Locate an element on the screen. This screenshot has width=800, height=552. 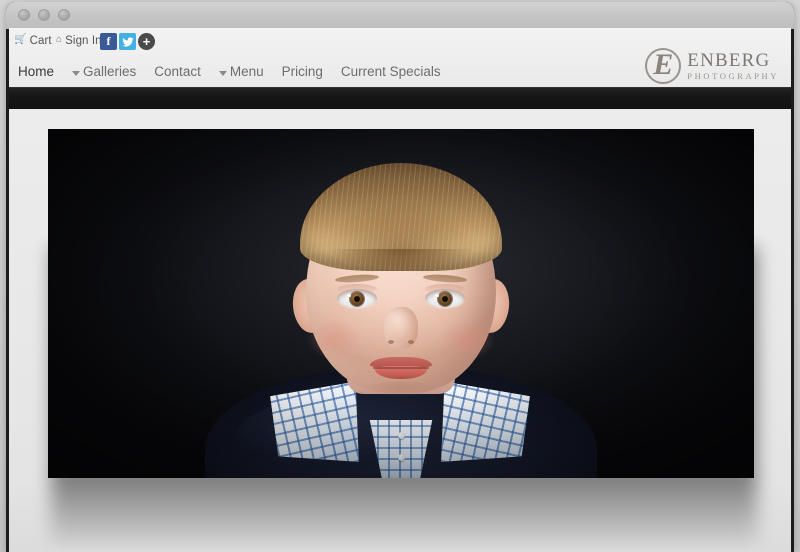
window-maximize-button is located at coordinates (64, 15).